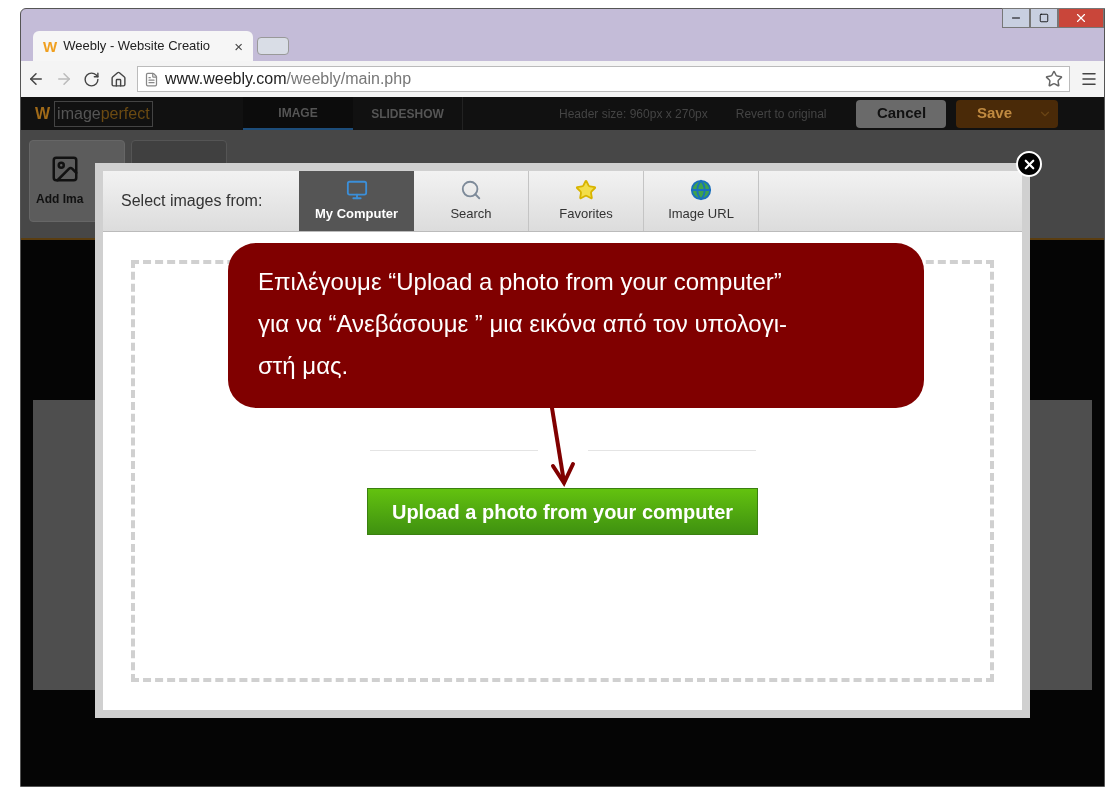 This screenshot has height=787, width=1105. What do you see at coordinates (1089, 79) in the screenshot?
I see `menu-icon` at bounding box center [1089, 79].